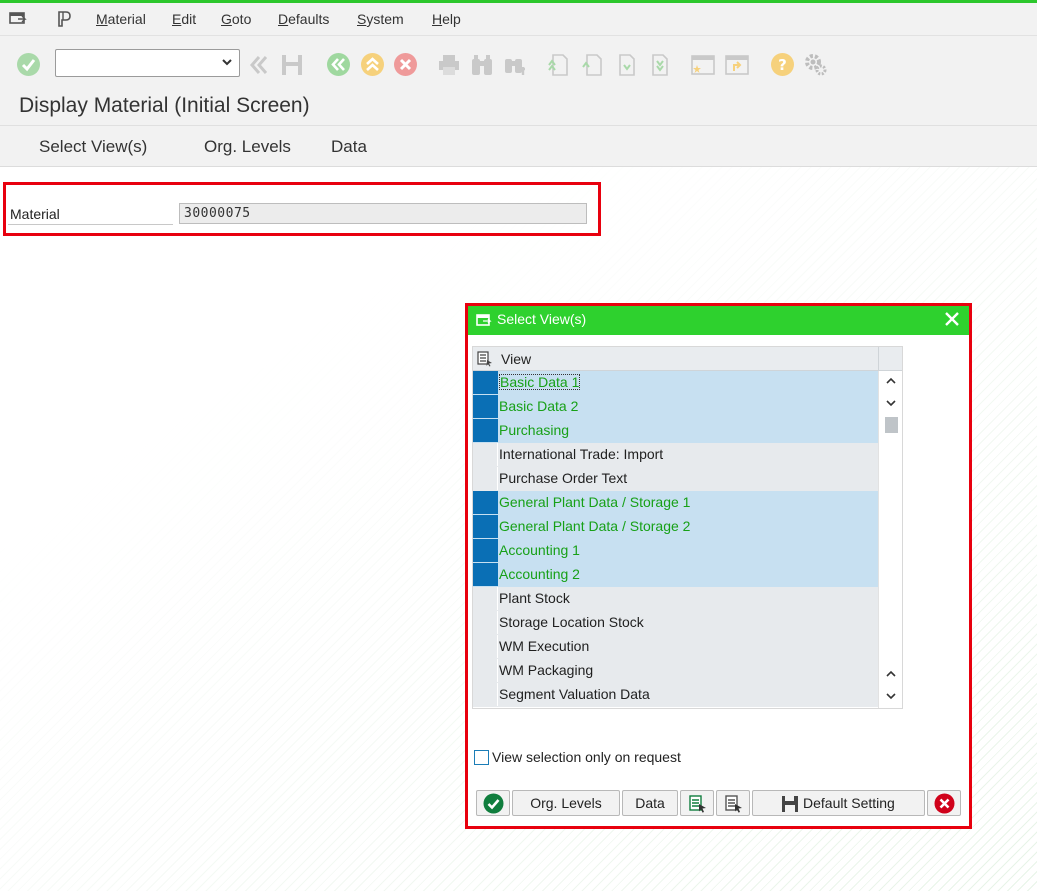 Image resolution: width=1037 pixels, height=891 pixels. What do you see at coordinates (736, 65) in the screenshot?
I see `shortcut-icon` at bounding box center [736, 65].